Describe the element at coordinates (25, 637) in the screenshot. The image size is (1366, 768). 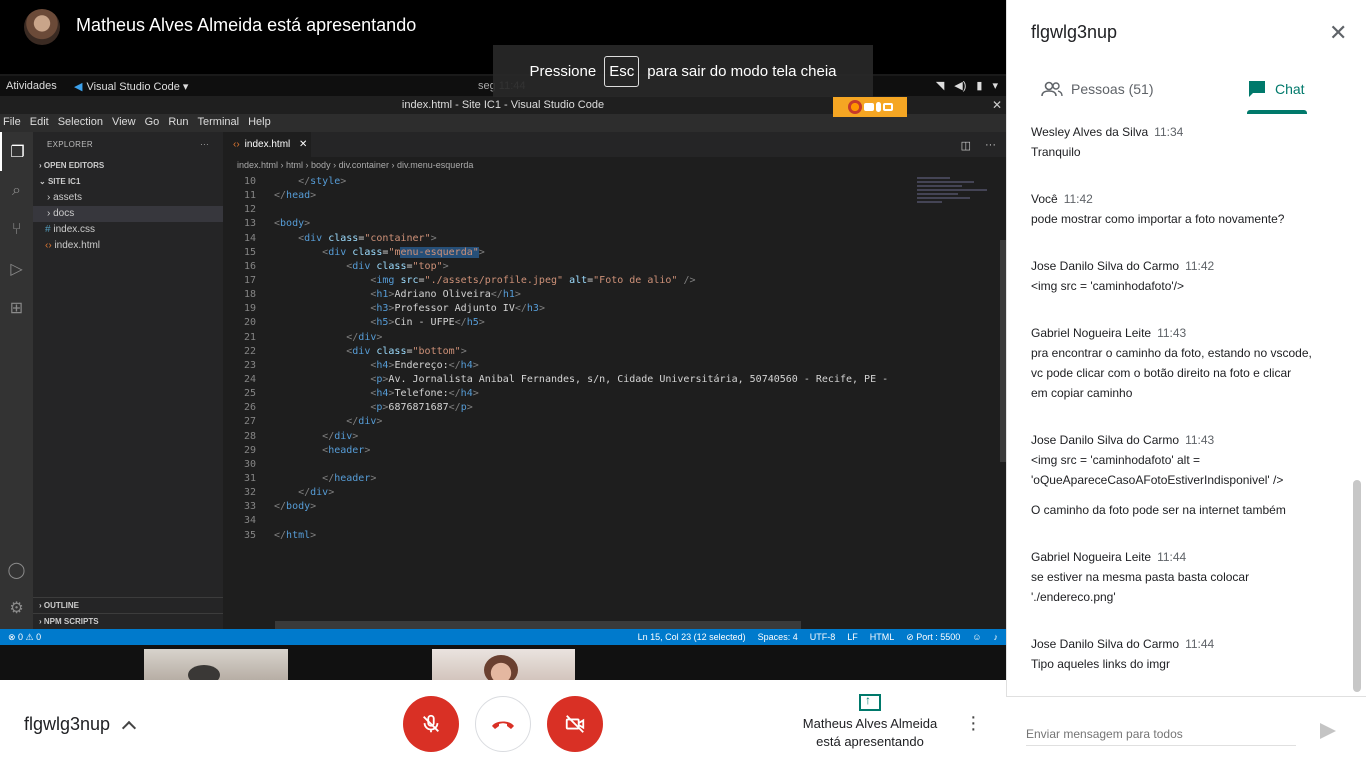
I see `problems-count: ⊗ 0 ⚠ 0` at that location.